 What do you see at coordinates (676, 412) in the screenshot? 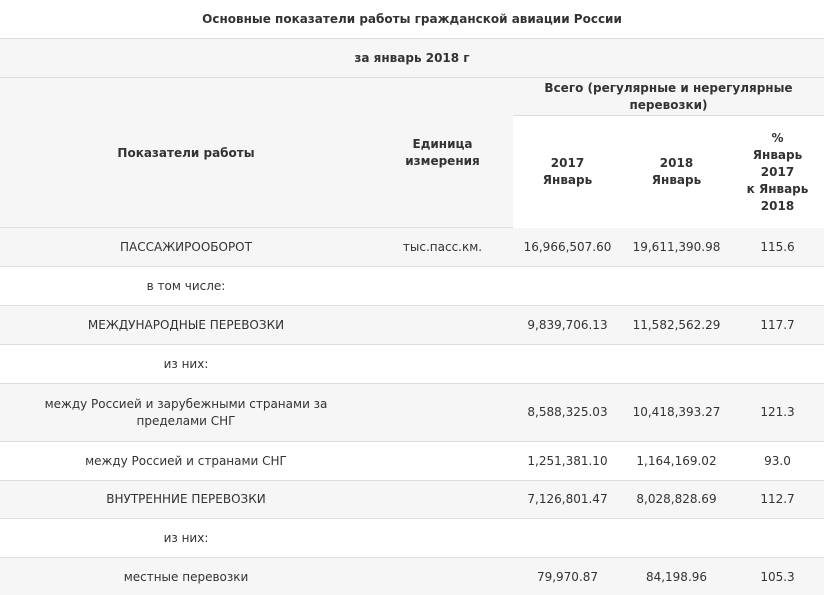
I see `row-value-2018: 10,418,393.27` at bounding box center [676, 412].